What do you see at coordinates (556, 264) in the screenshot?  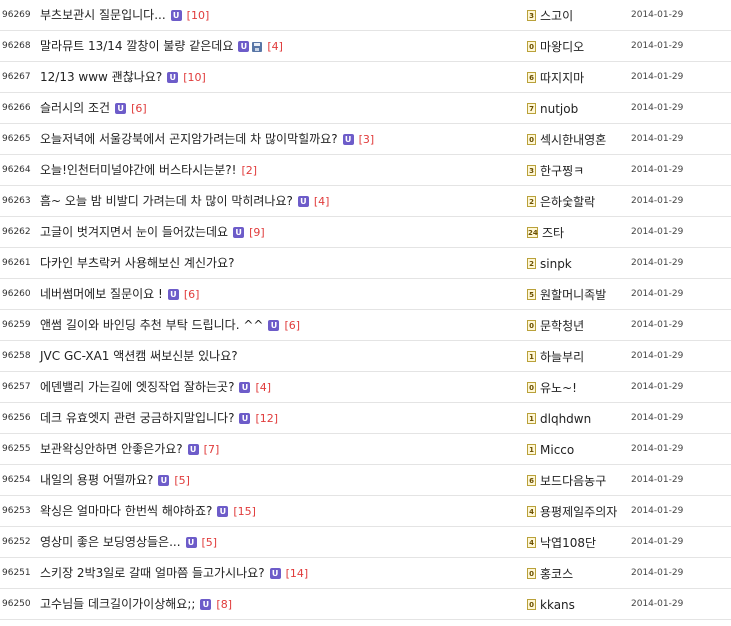 I see `author-name: sinpk` at bounding box center [556, 264].